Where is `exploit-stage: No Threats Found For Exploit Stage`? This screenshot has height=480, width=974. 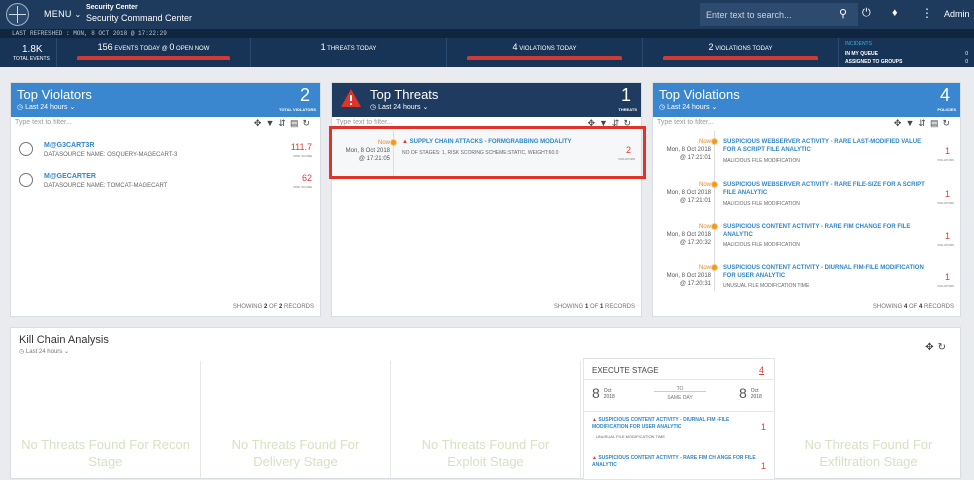 exploit-stage: No Threats Found For Exploit Stage is located at coordinates (486, 420).